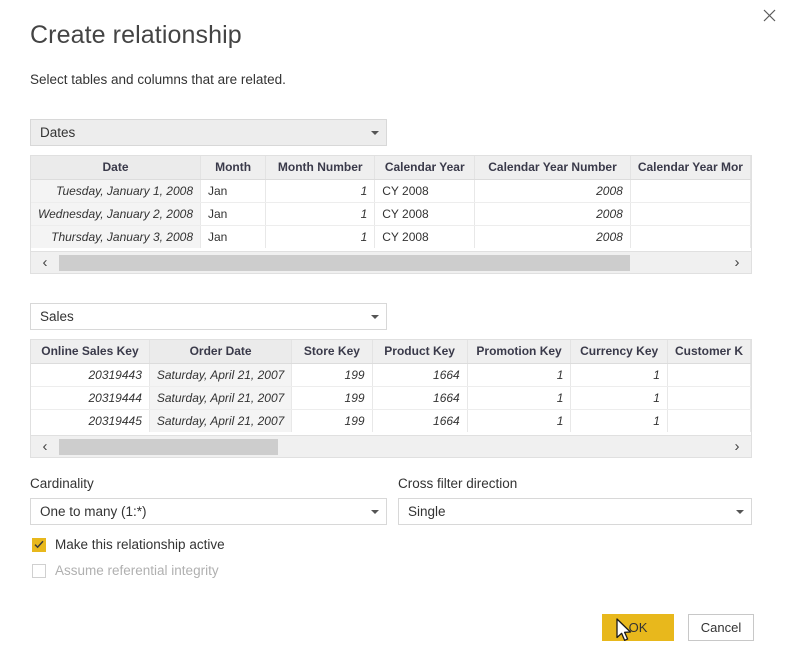 The image size is (788, 669). Describe the element at coordinates (208, 511) in the screenshot. I see `cardinality-dropdown: One to many (1:*)` at that location.